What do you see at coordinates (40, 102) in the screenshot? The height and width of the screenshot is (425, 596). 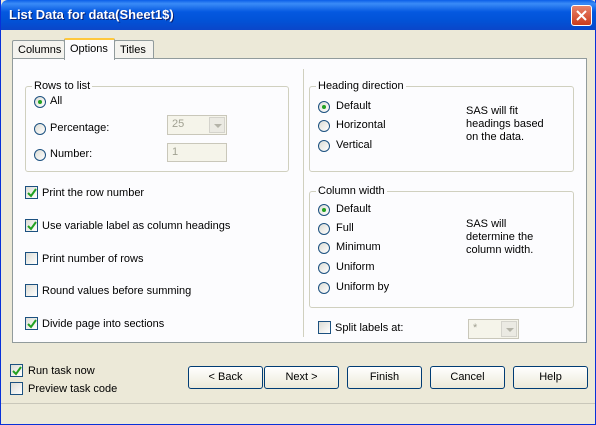 I see `radio-rows-all` at bounding box center [40, 102].